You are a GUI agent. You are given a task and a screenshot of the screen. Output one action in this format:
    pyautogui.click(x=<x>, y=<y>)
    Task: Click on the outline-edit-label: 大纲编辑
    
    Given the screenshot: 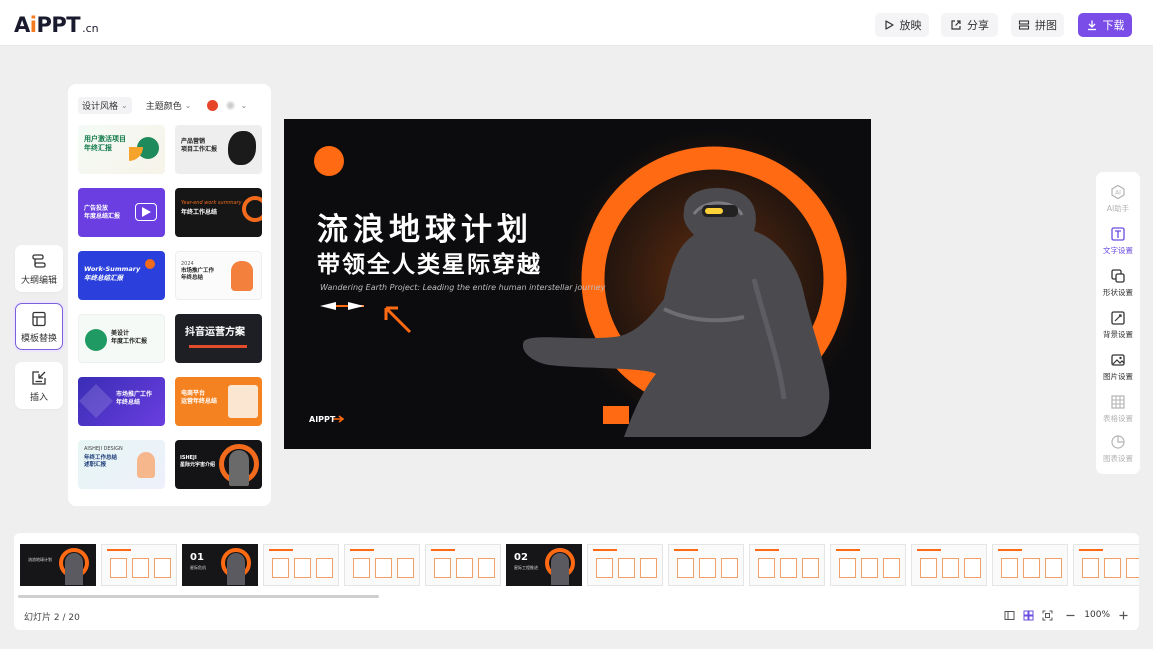 What is the action you would take?
    pyautogui.click(x=38, y=280)
    